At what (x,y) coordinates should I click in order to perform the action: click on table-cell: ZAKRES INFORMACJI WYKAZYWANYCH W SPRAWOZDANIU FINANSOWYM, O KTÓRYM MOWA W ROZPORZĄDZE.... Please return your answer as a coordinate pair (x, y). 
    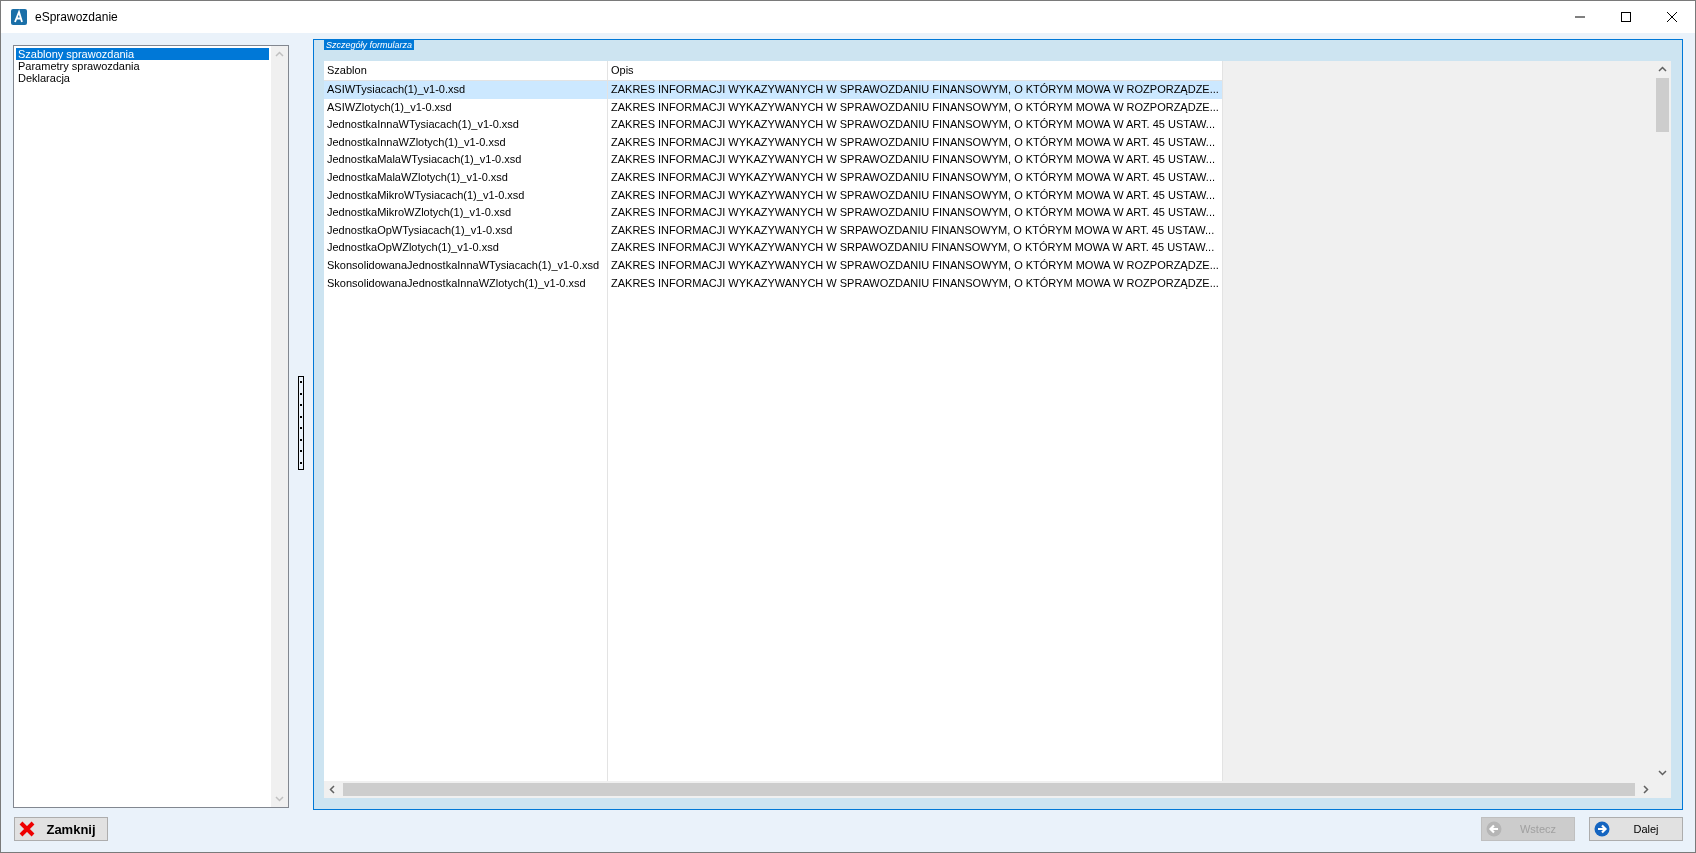
    Looking at the image, I should click on (915, 90).